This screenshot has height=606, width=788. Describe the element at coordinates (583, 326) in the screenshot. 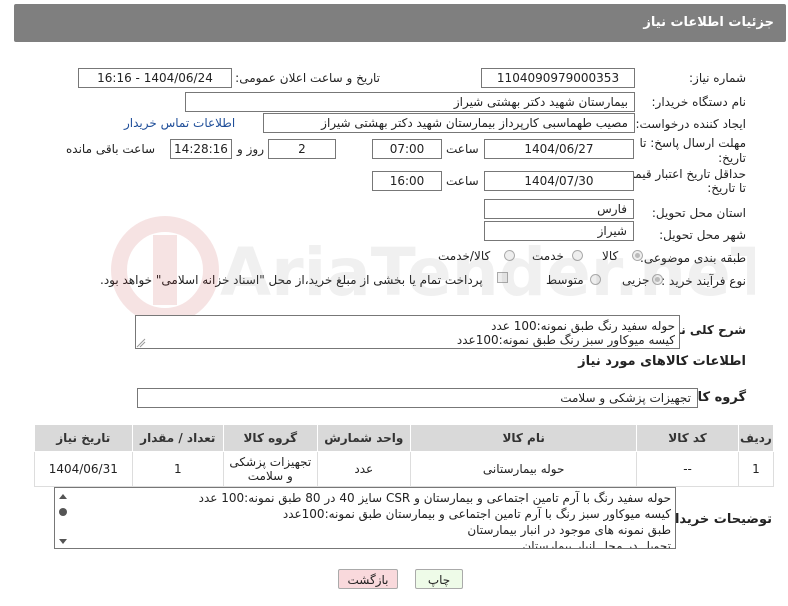

I see `general-description-line-1: حوله سفید رنگ طبق نمونه:100 عدد` at that location.